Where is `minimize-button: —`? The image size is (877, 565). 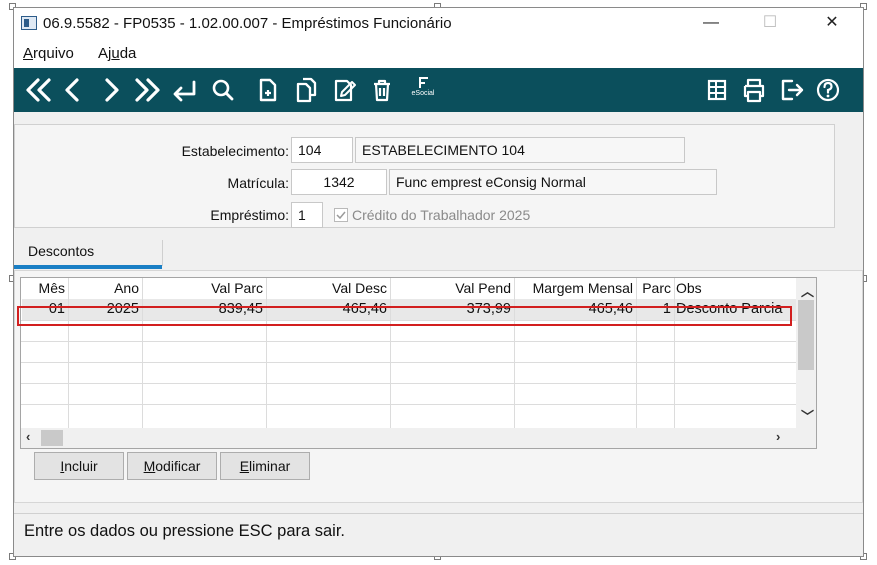
minimize-button: — is located at coordinates (711, 24).